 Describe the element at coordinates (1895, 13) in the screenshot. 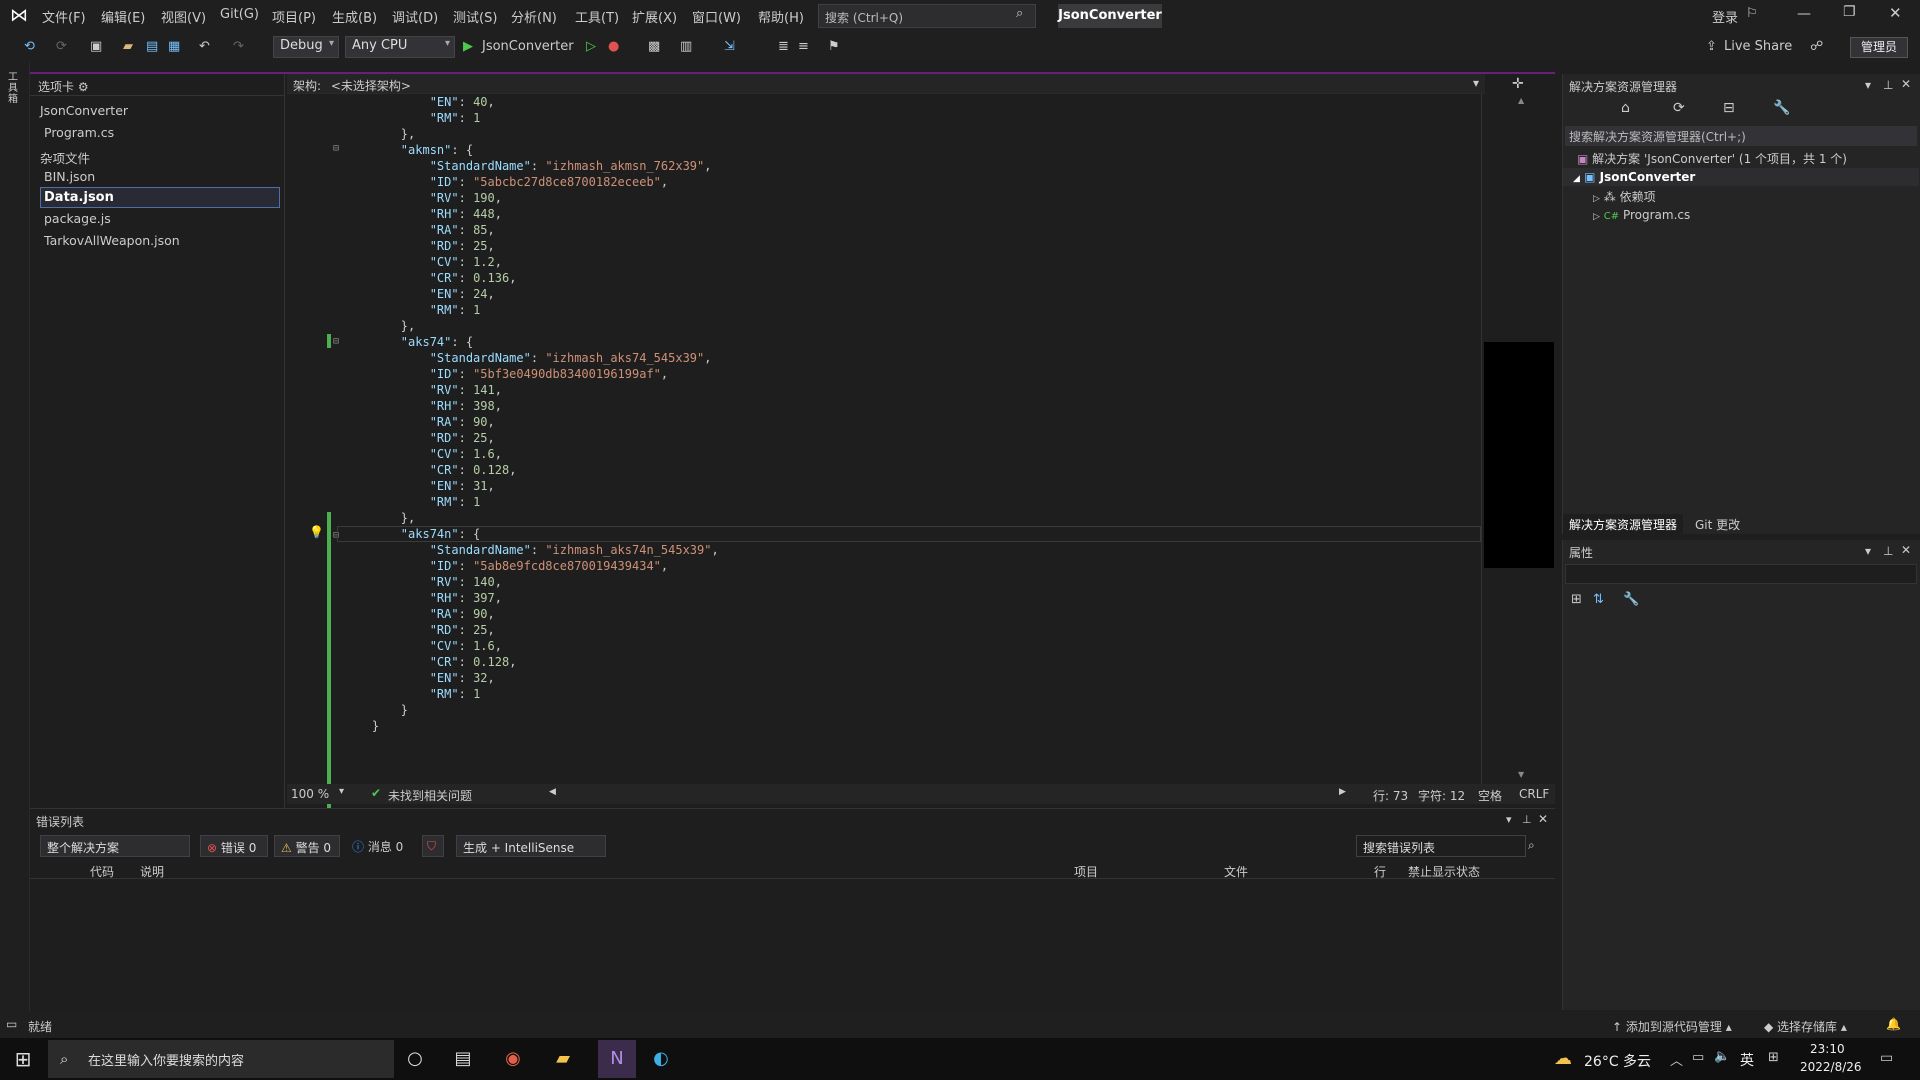

I see `close-button: ✕` at that location.